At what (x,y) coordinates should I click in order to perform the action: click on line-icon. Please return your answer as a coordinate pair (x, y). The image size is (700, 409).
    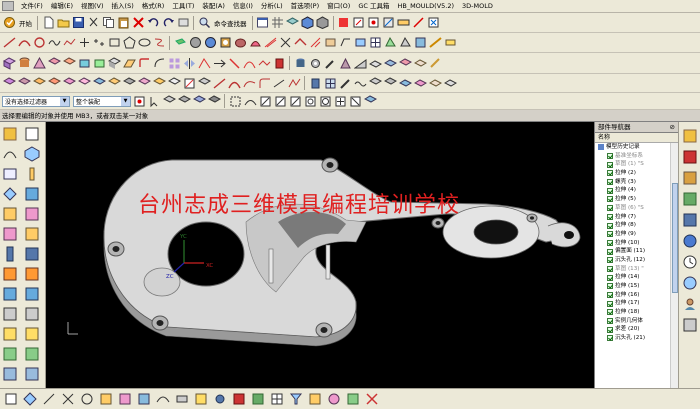
    Looking at the image, I should click on (9, 43).